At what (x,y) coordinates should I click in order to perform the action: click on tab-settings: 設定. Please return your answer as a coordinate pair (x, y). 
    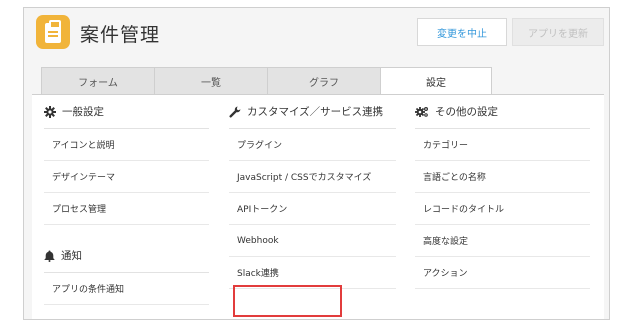
    Looking at the image, I should click on (436, 81).